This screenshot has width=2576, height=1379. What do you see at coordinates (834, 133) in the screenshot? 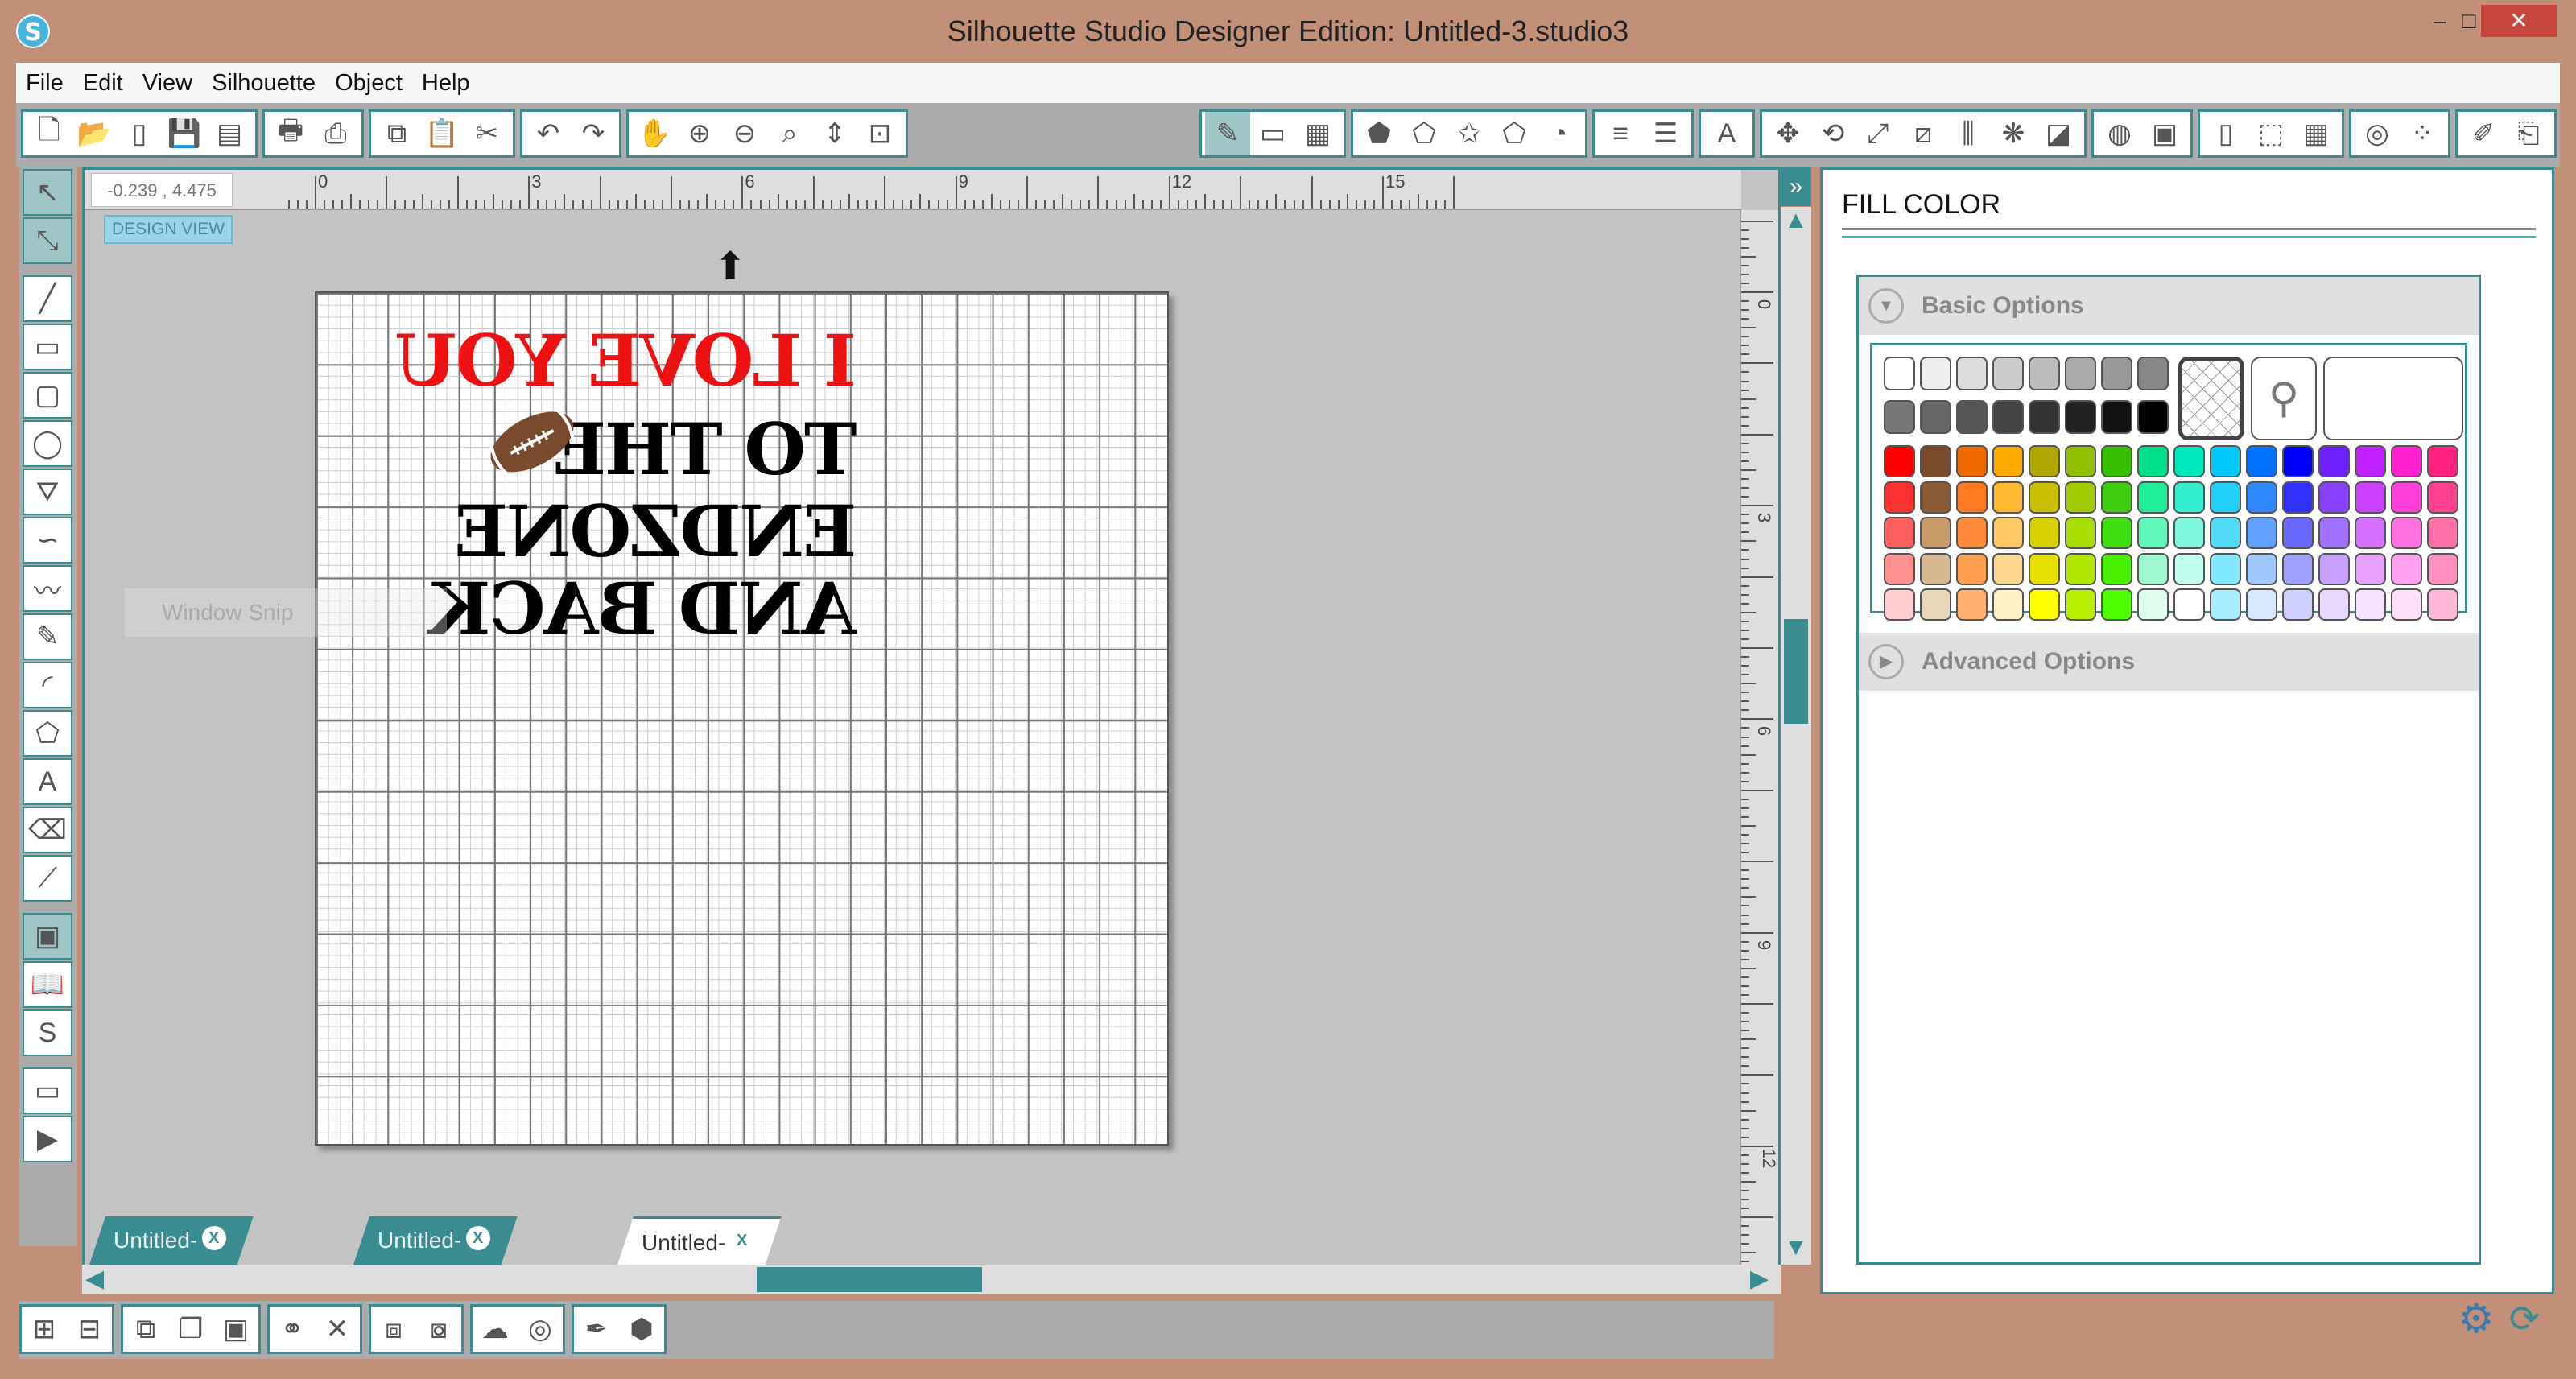
I see `drag-zoom-icon: ⇕` at bounding box center [834, 133].